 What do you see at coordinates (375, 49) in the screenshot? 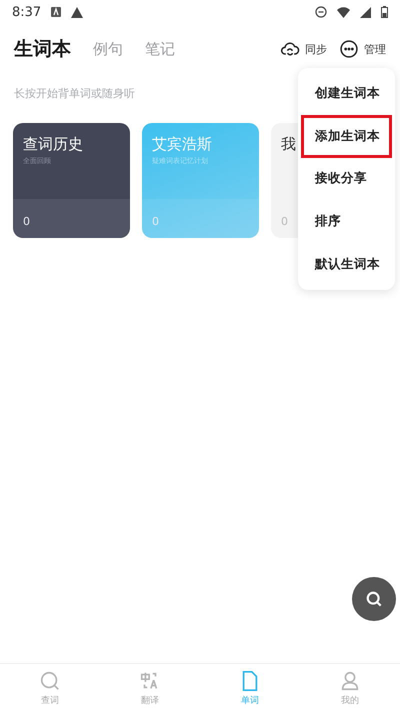
I see `action-label: 管理` at bounding box center [375, 49].